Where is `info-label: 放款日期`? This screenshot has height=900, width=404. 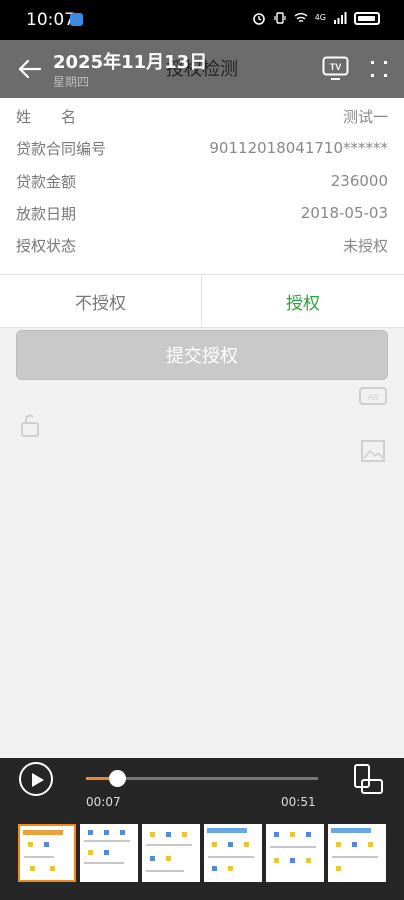 info-label: 放款日期 is located at coordinates (46, 213).